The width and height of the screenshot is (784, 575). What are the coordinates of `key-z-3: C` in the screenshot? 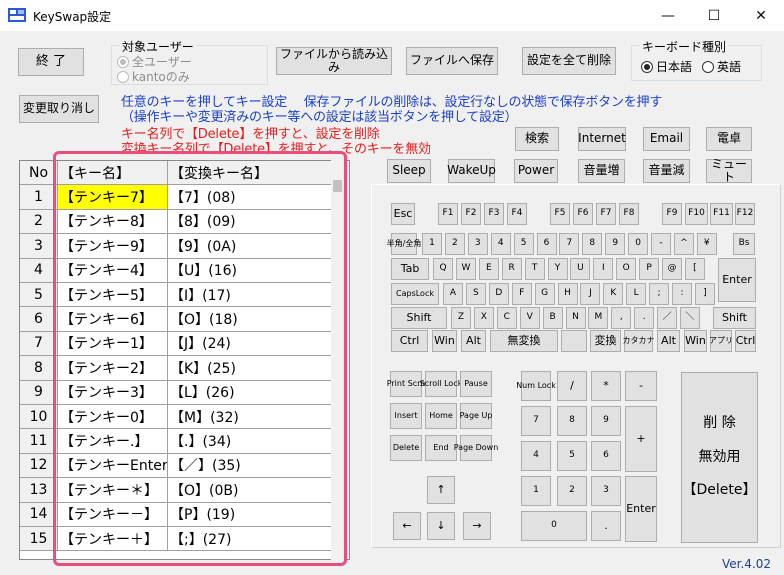 It's located at (506, 318).